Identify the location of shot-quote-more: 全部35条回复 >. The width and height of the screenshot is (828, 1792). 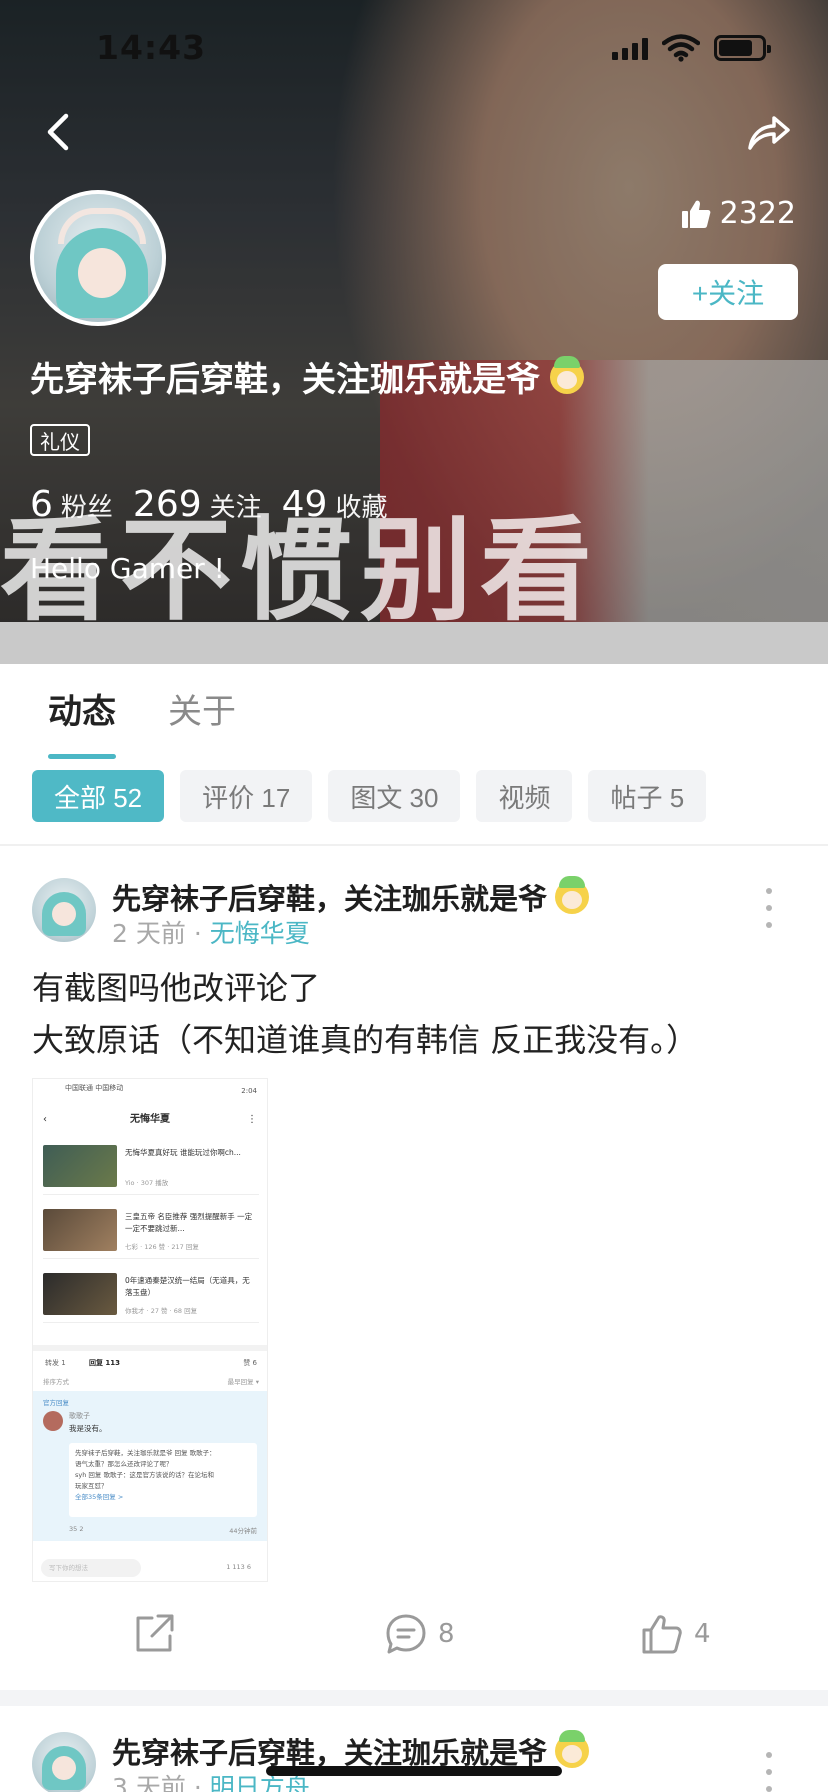
(99, 1497).